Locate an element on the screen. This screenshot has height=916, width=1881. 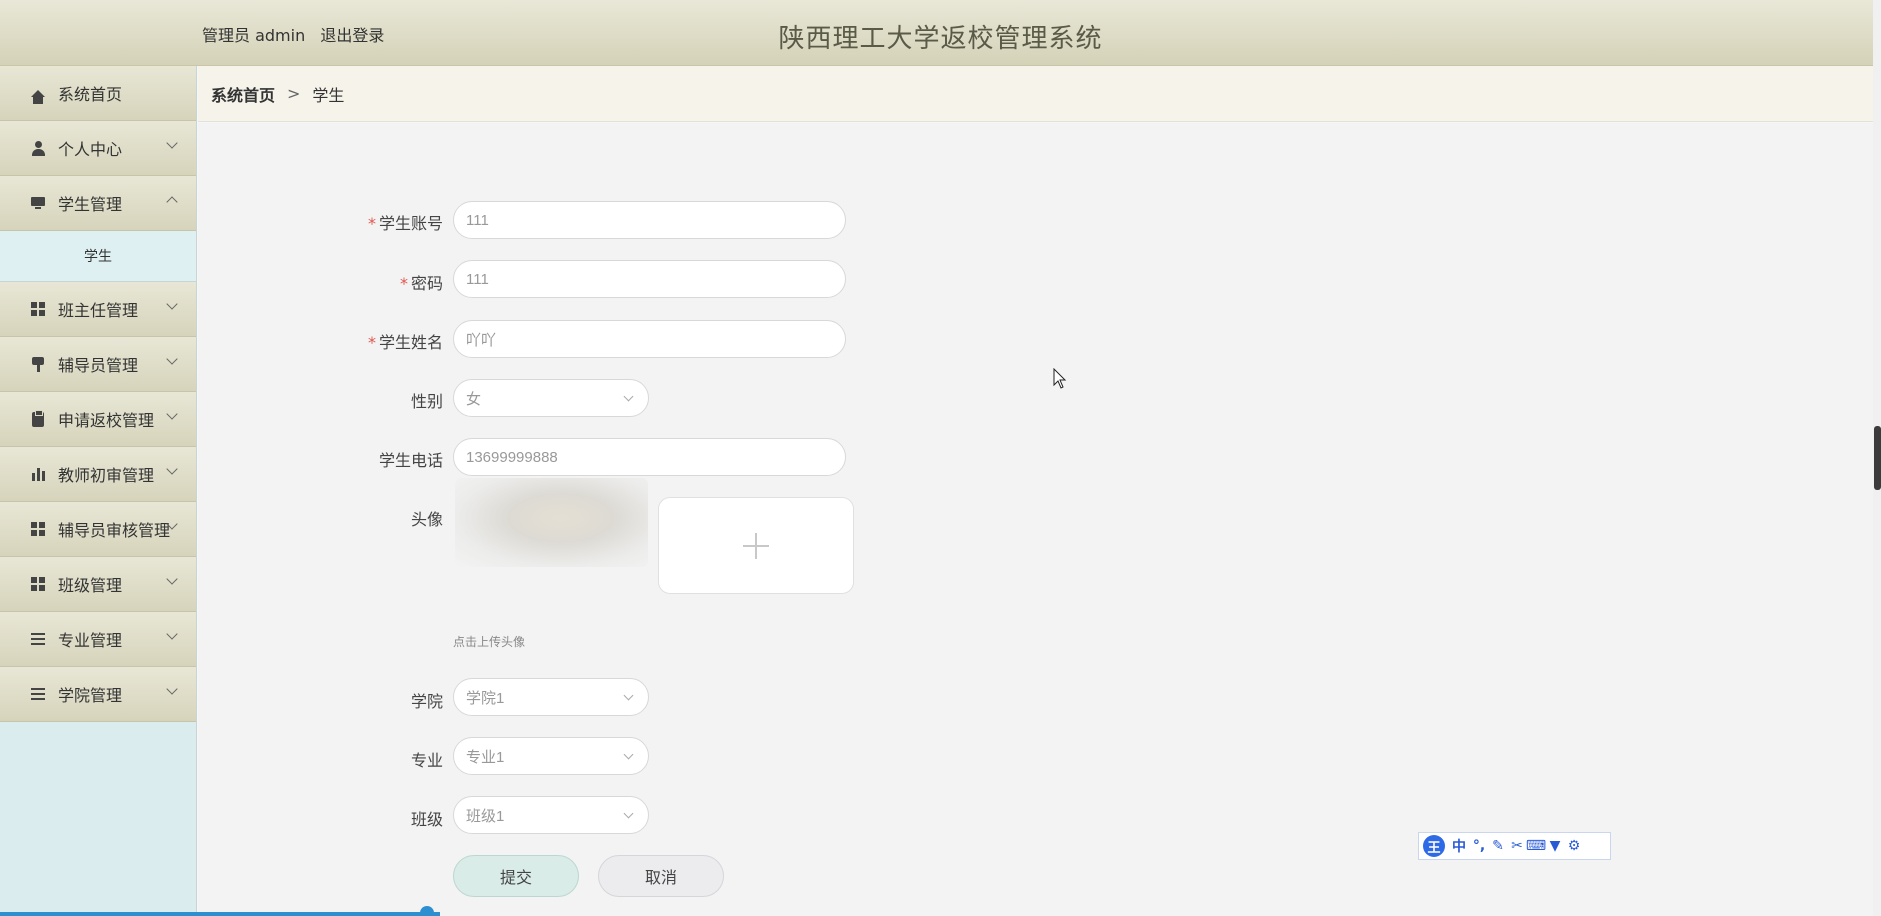
college-value: 学院1 is located at coordinates (485, 698).